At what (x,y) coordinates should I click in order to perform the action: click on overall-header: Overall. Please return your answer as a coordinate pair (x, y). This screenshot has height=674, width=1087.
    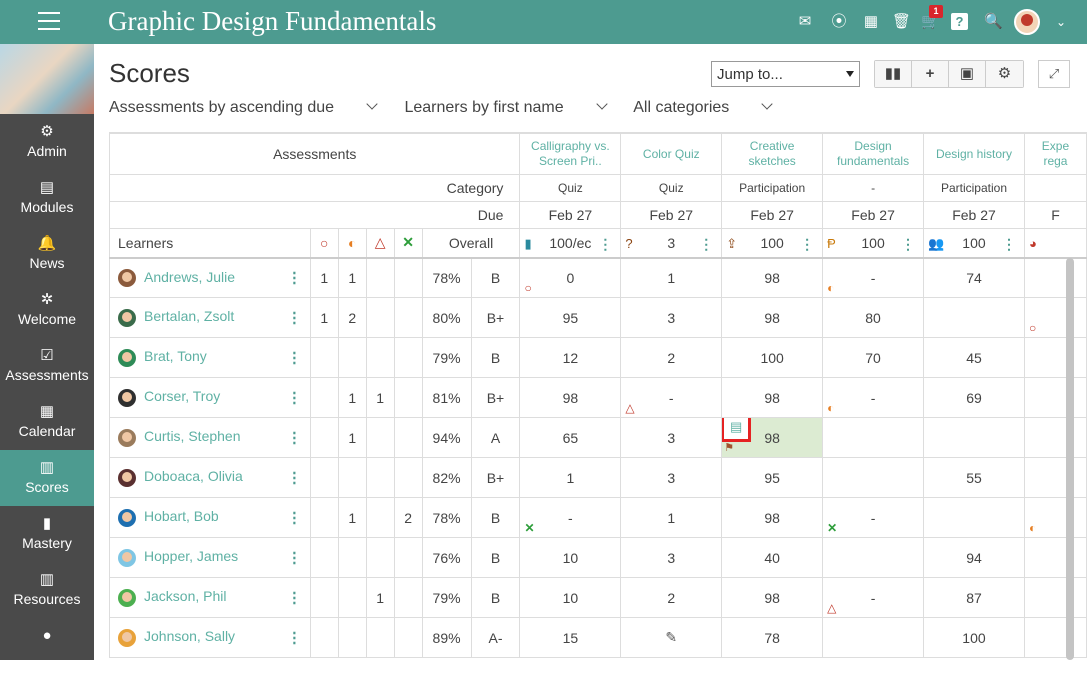
    Looking at the image, I should click on (471, 243).